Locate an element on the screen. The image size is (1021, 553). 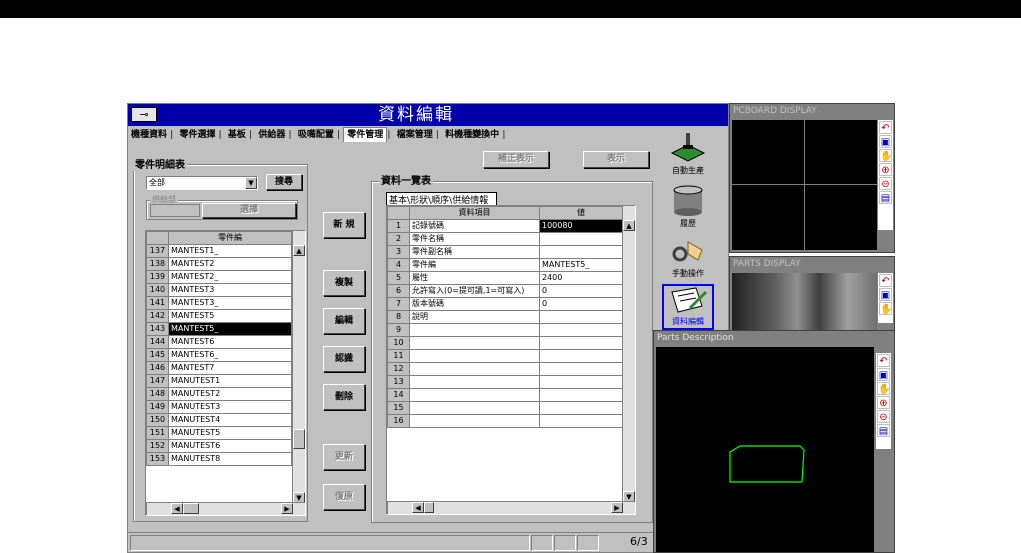
tab-feeder: 供給器 is located at coordinates (271, 135).